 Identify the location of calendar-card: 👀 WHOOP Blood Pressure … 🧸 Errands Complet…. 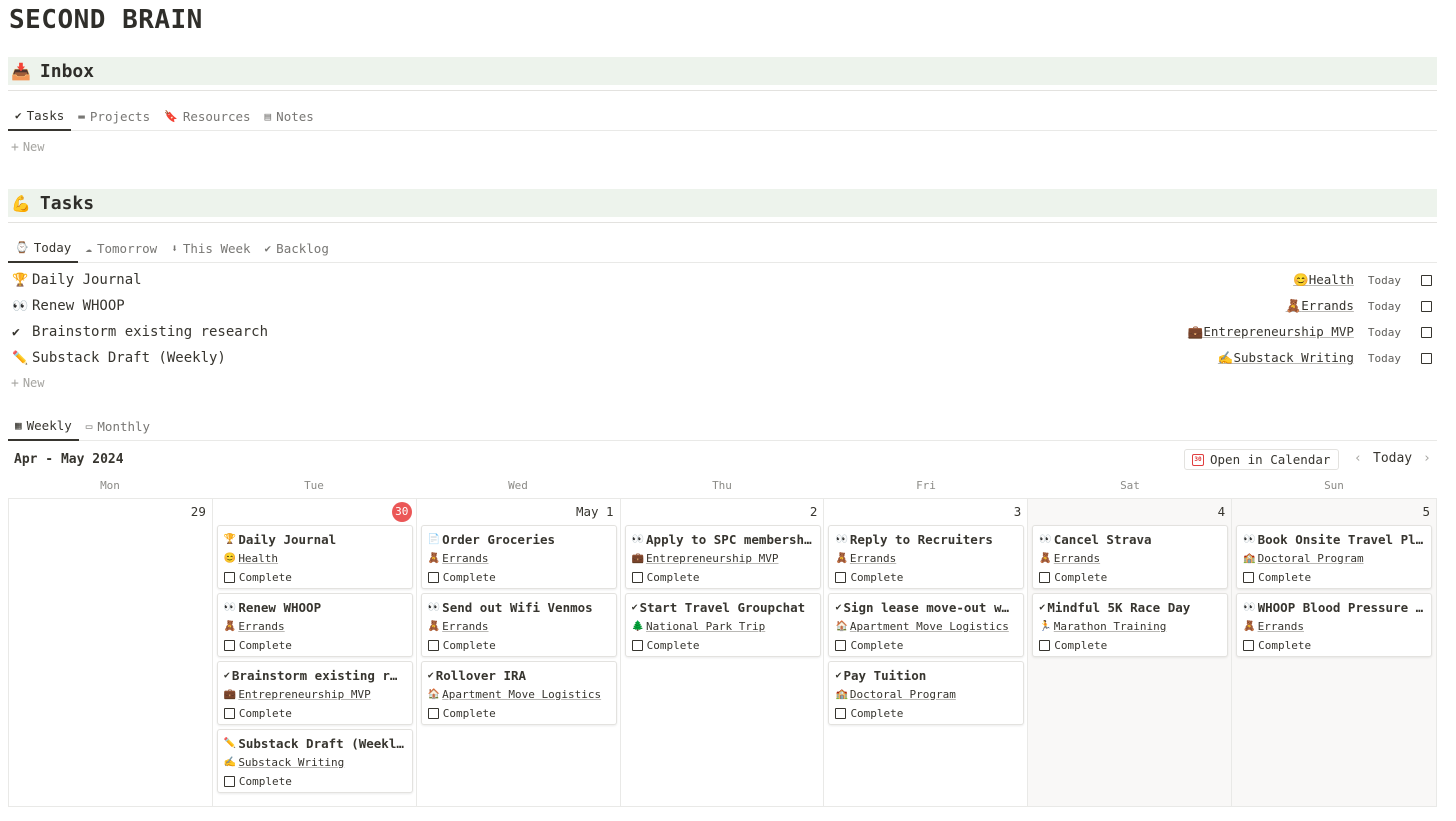
(1334, 625).